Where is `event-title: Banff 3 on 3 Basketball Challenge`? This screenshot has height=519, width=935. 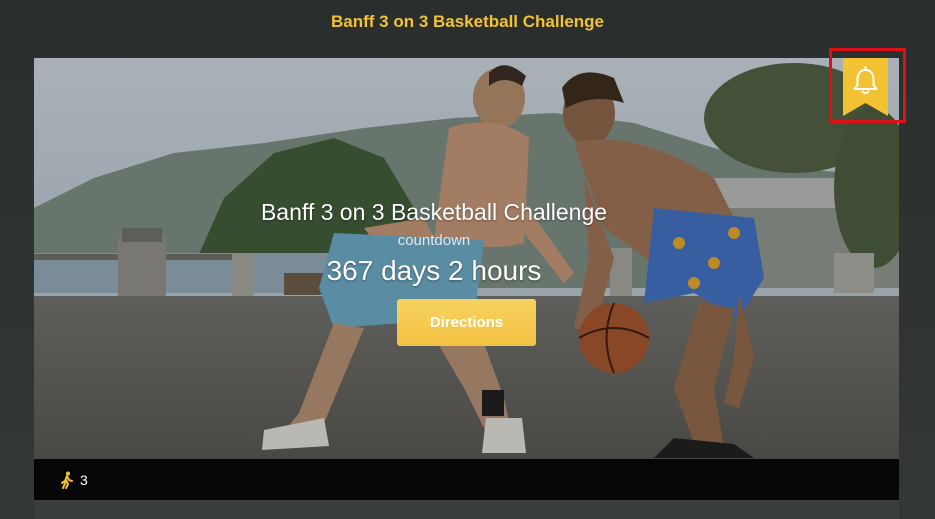 event-title: Banff 3 on 3 Basketball Challenge is located at coordinates (434, 212).